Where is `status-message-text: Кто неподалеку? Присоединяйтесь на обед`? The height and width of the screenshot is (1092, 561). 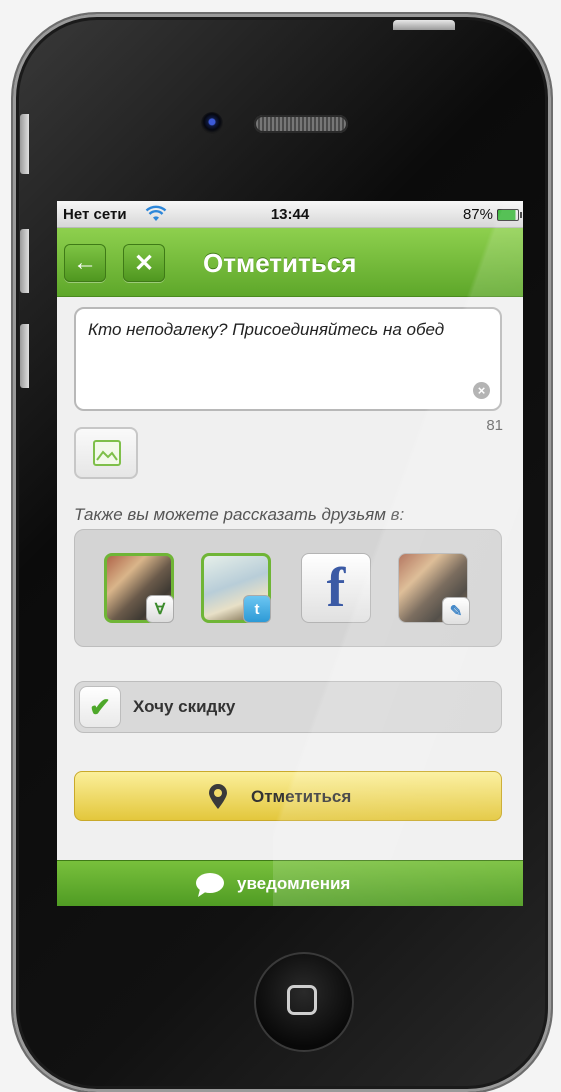
status-message-text: Кто неподалеку? Присоединяйтесь на обед is located at coordinates (266, 329).